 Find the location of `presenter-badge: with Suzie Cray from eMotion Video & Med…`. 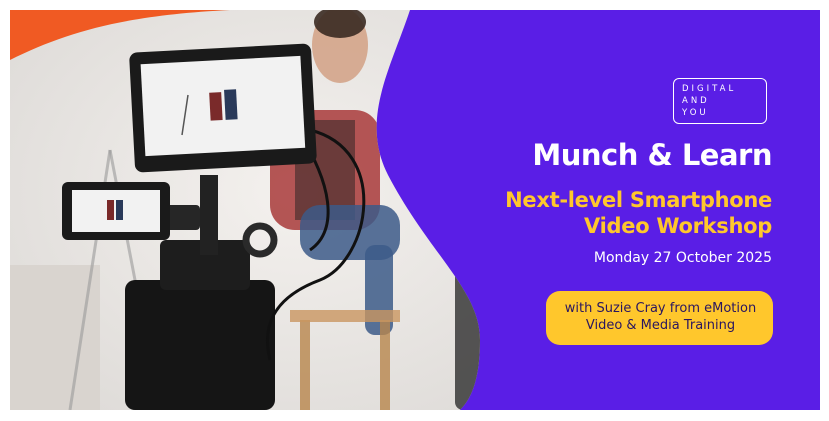

presenter-badge: with Suzie Cray from eMotion Video & Med… is located at coordinates (659, 318).